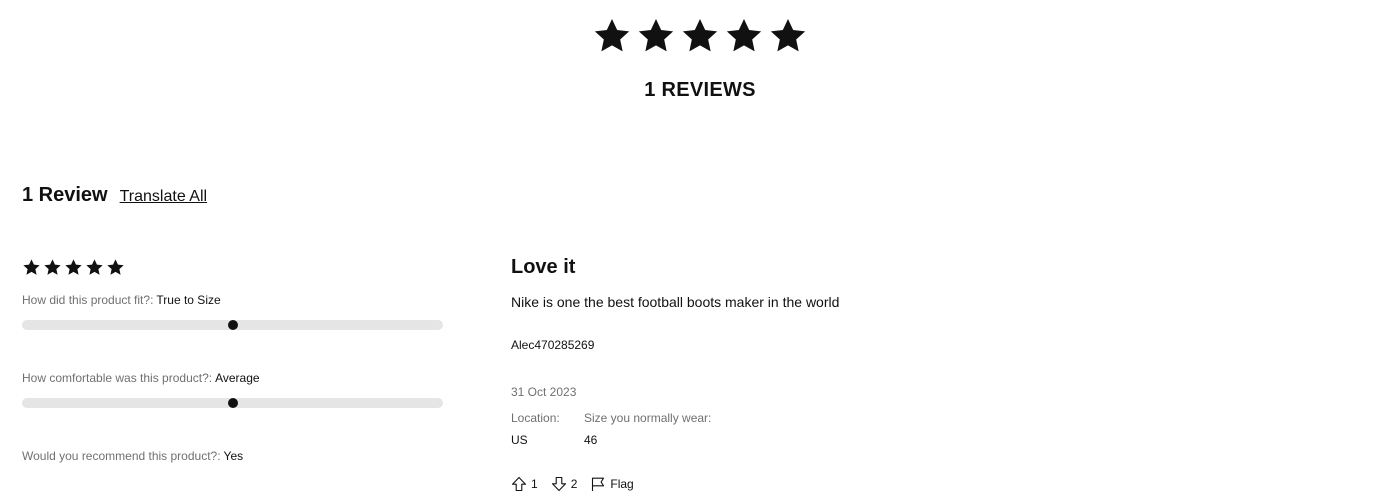 The height and width of the screenshot is (500, 1379). Describe the element at coordinates (700, 90) in the screenshot. I see `review-count-summary: 1 REVIEWS` at that location.